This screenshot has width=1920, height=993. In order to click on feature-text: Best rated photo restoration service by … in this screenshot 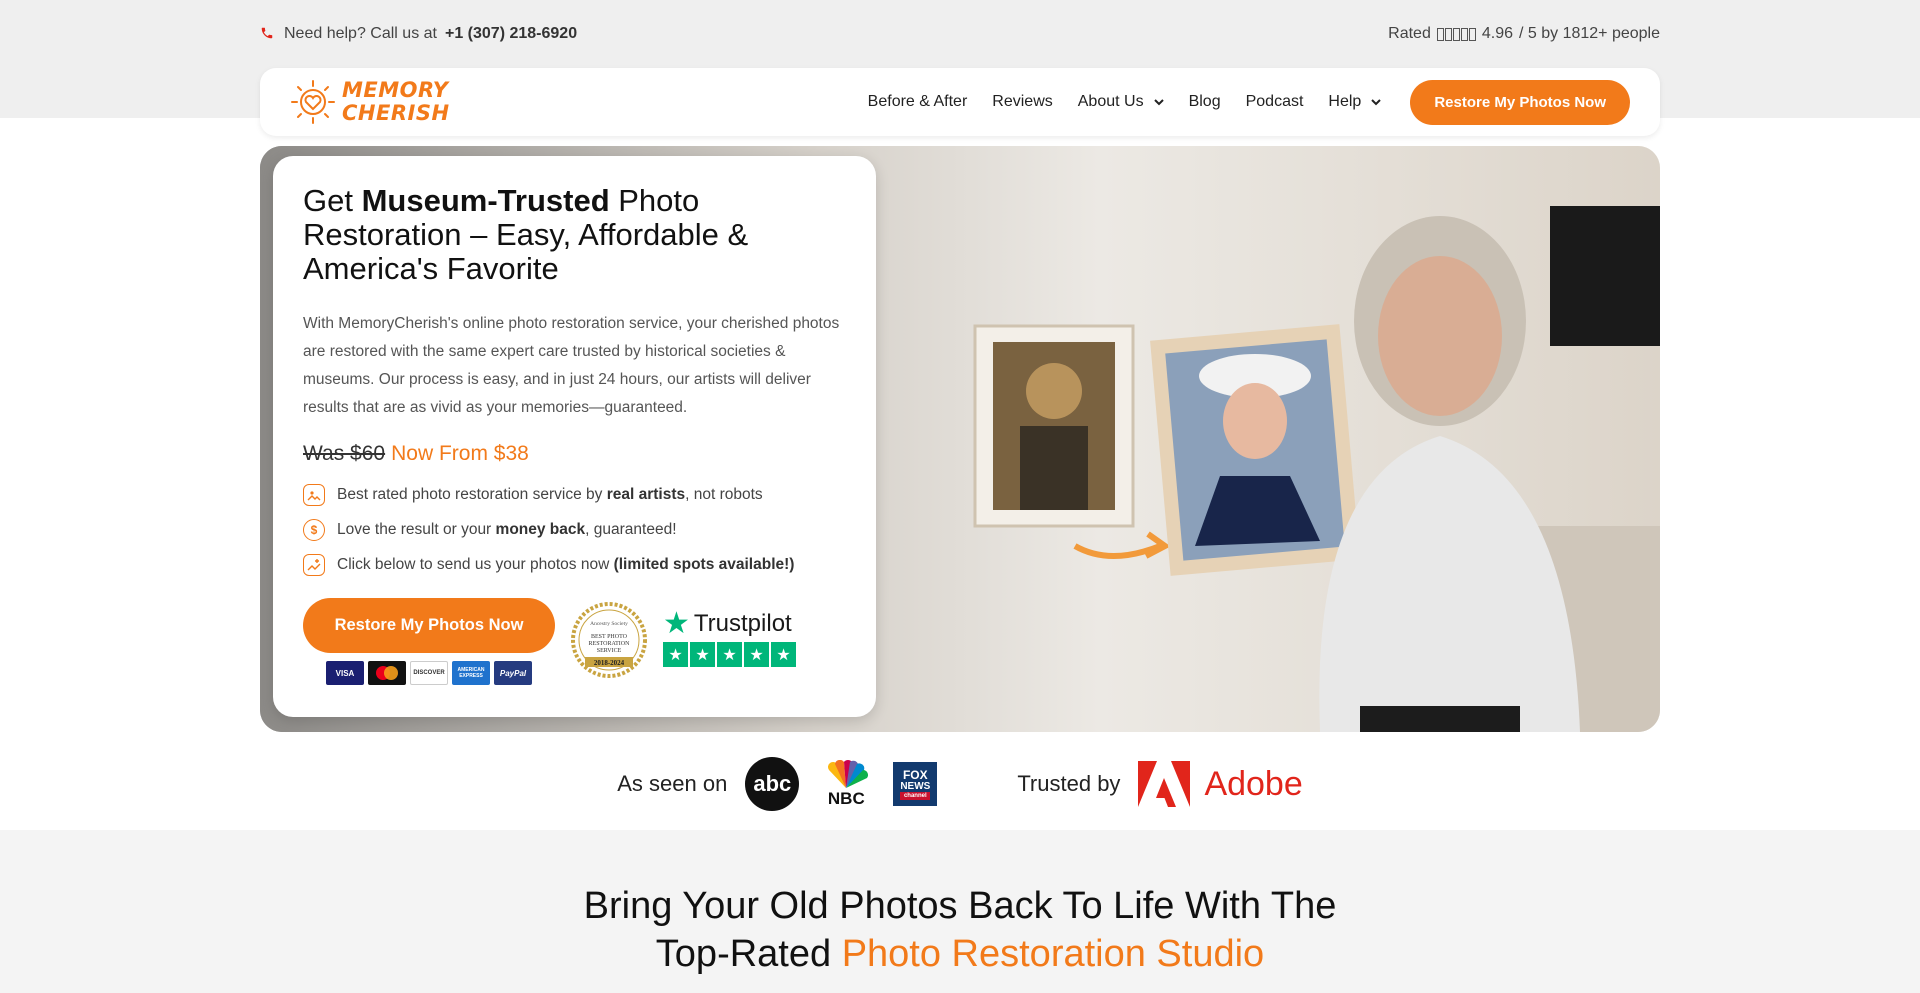, I will do `click(550, 494)`.